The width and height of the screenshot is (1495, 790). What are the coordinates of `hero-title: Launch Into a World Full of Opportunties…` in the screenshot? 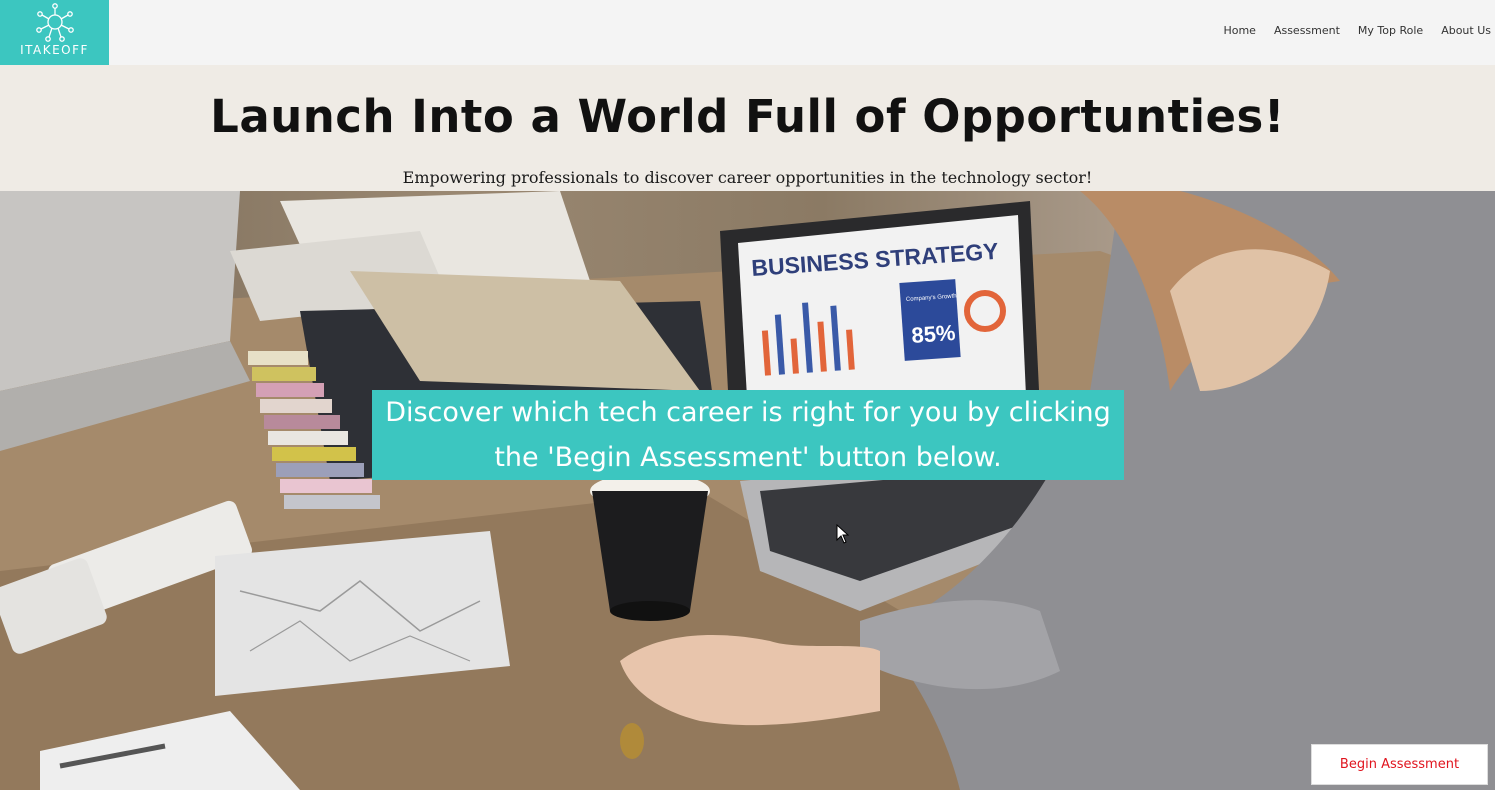 It's located at (747, 116).